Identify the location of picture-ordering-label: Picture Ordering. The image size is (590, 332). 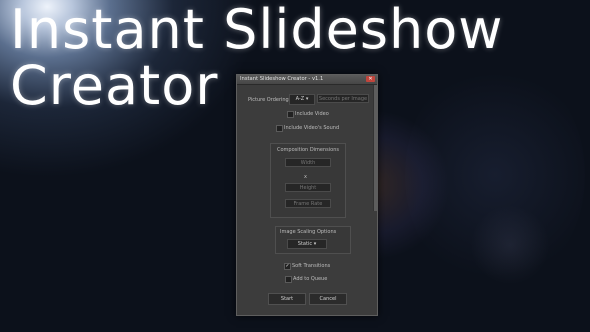
(268, 100).